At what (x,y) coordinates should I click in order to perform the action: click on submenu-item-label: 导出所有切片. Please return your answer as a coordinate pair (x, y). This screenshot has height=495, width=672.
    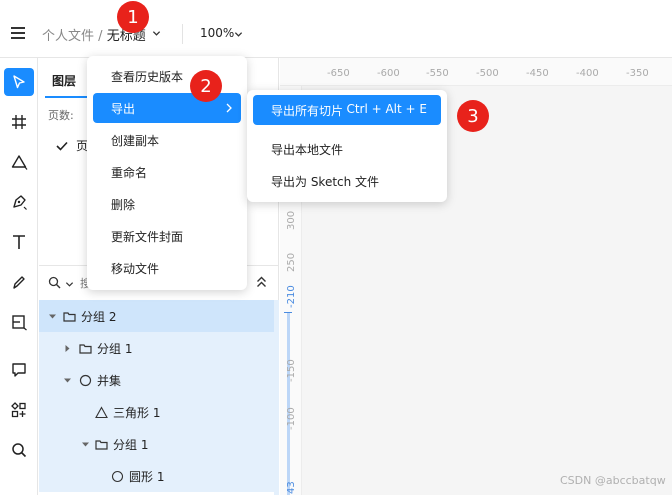
    Looking at the image, I should click on (307, 111).